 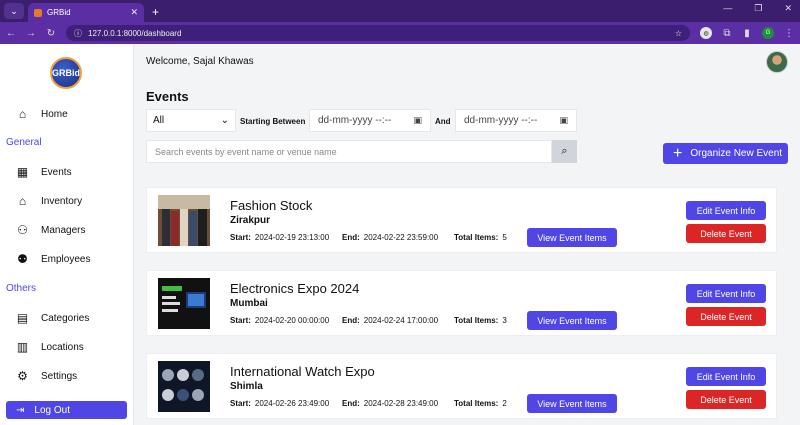 I want to click on event-start: Start: 2024-02-20 00:00:00, so click(x=279, y=320).